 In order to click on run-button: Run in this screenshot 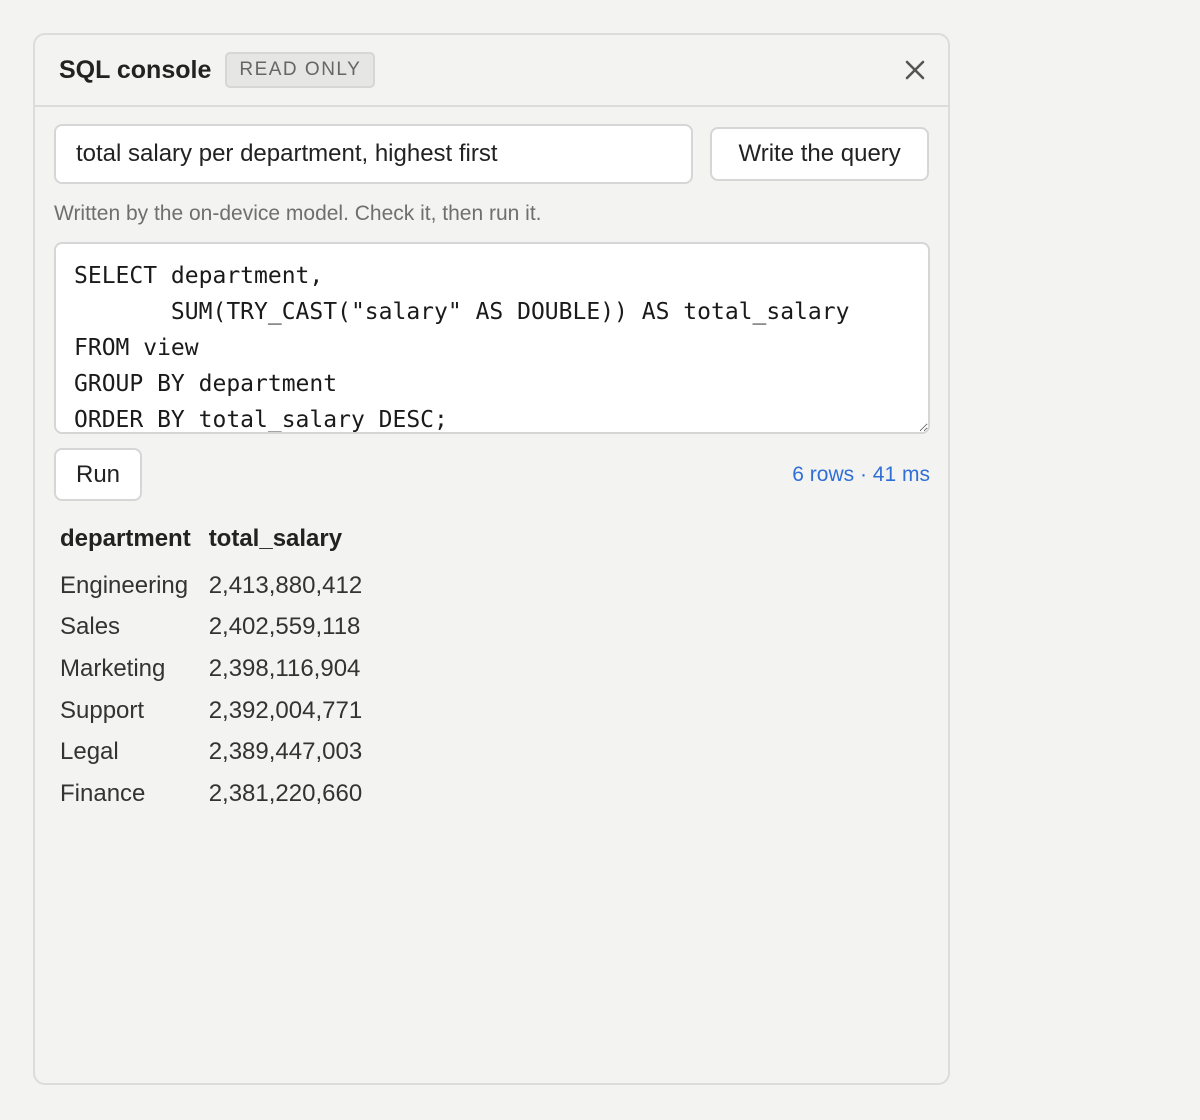, I will do `click(98, 474)`.